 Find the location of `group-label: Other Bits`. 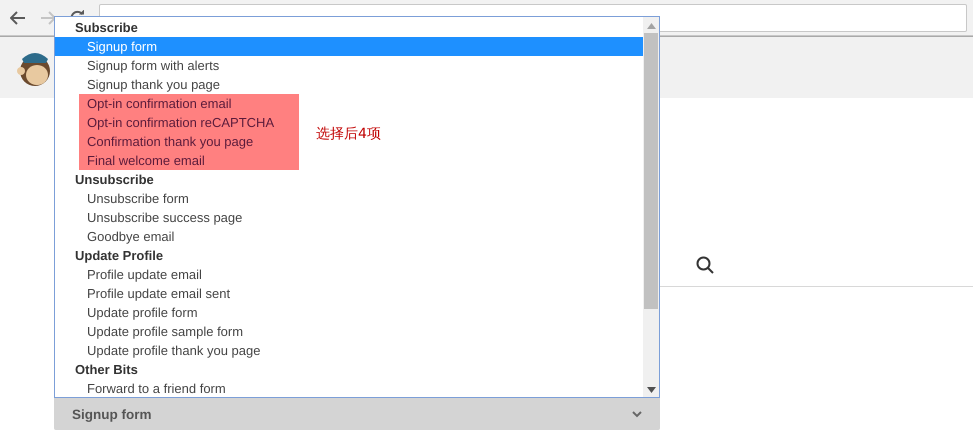

group-label: Other Bits is located at coordinates (106, 370).